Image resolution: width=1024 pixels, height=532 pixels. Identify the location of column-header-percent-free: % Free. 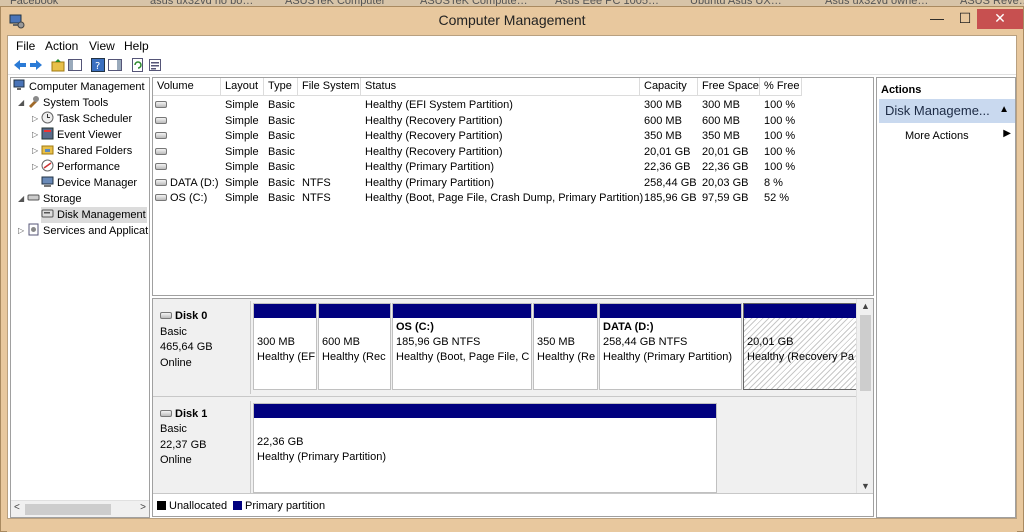
(781, 87).